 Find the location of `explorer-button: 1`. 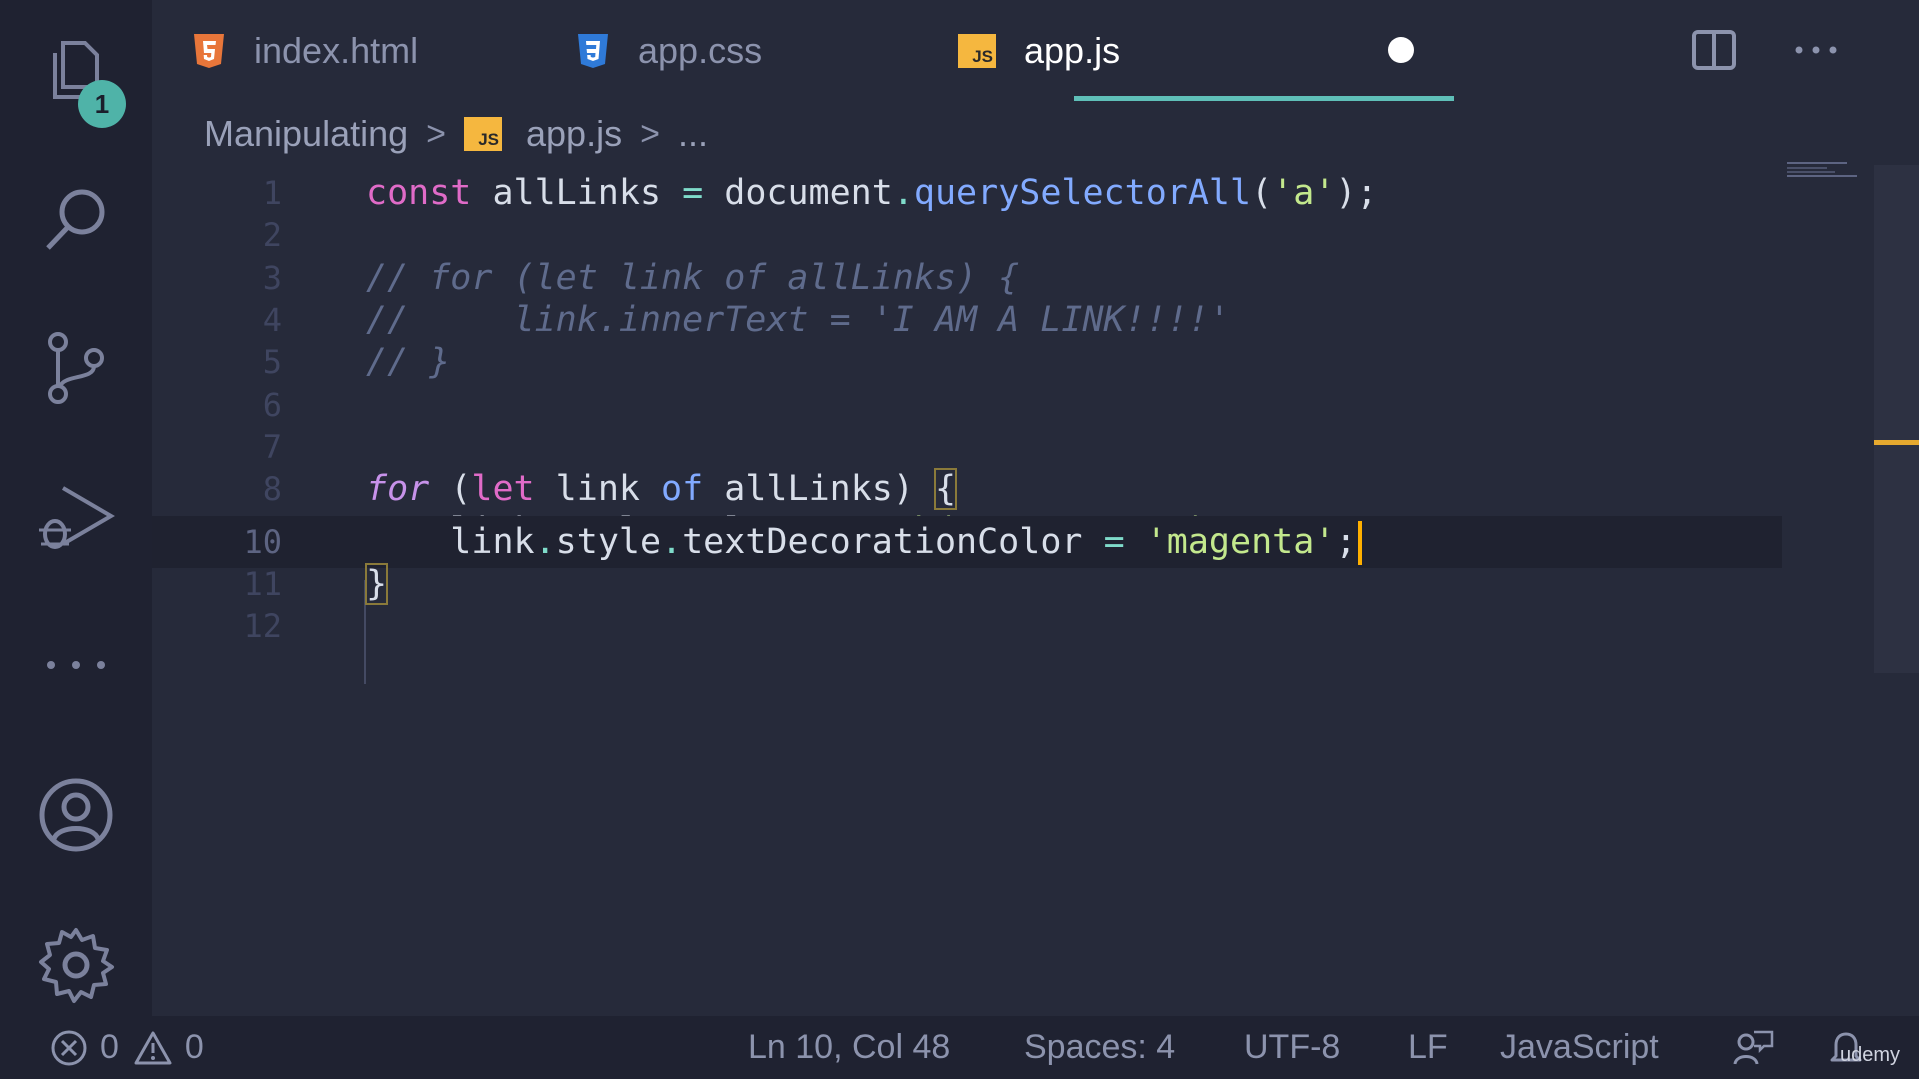

explorer-button: 1 is located at coordinates (76, 70).